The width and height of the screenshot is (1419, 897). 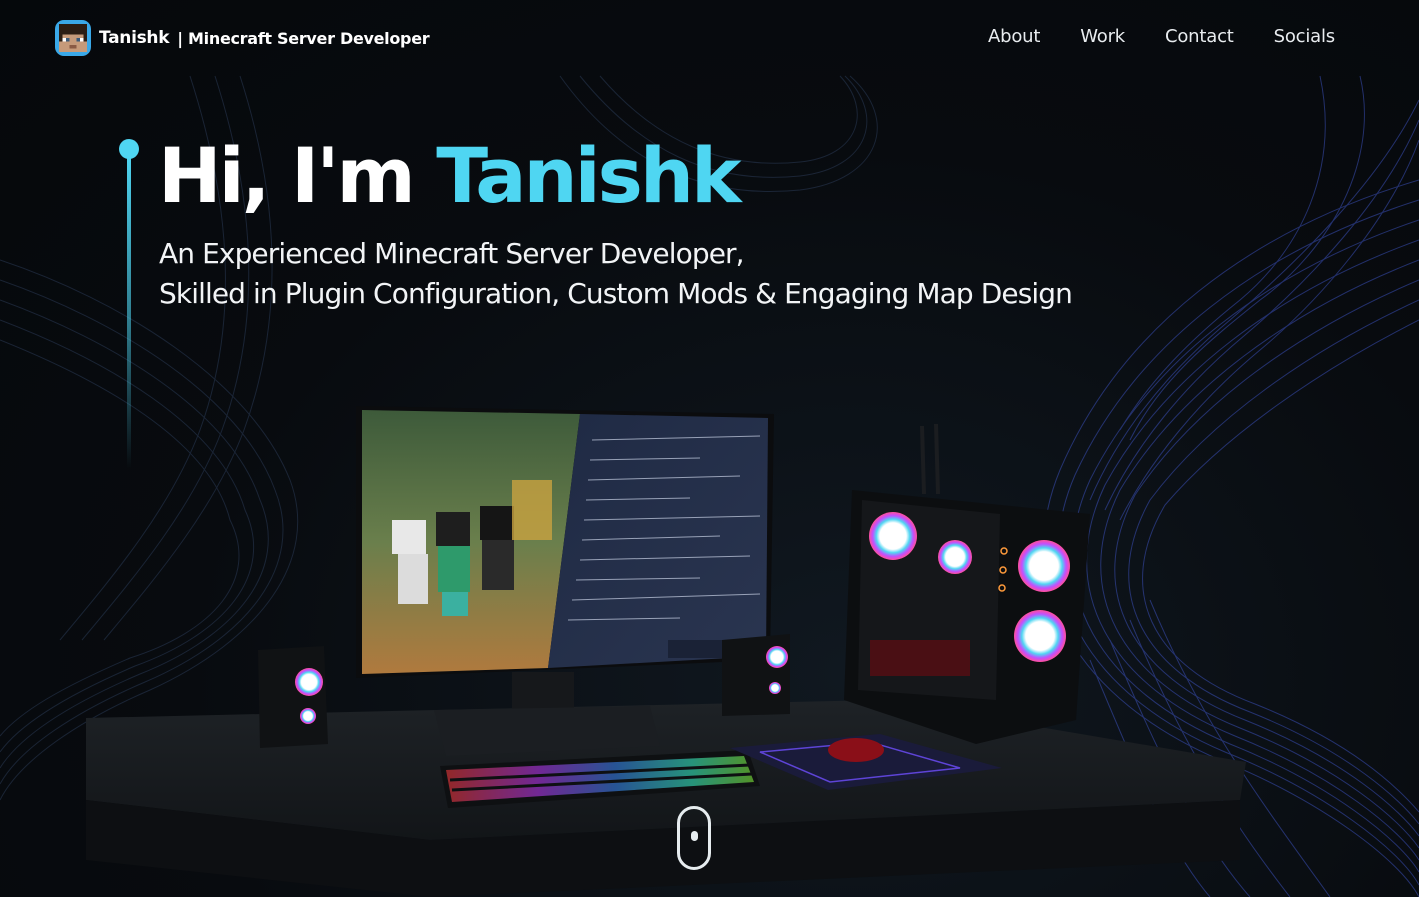 What do you see at coordinates (756, 675) in the screenshot?
I see `right-speaker` at bounding box center [756, 675].